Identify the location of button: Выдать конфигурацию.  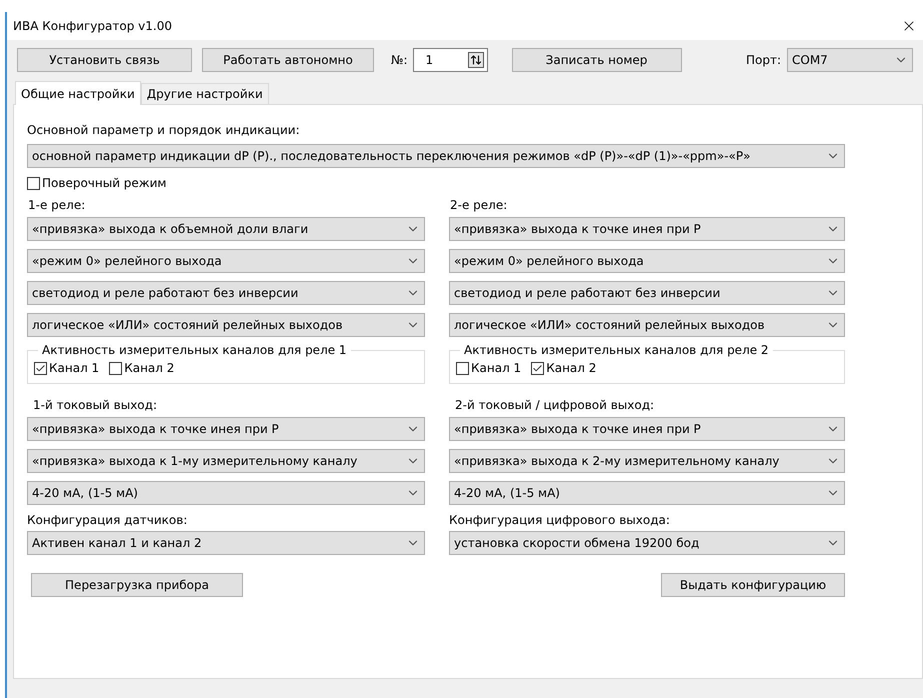
(753, 585).